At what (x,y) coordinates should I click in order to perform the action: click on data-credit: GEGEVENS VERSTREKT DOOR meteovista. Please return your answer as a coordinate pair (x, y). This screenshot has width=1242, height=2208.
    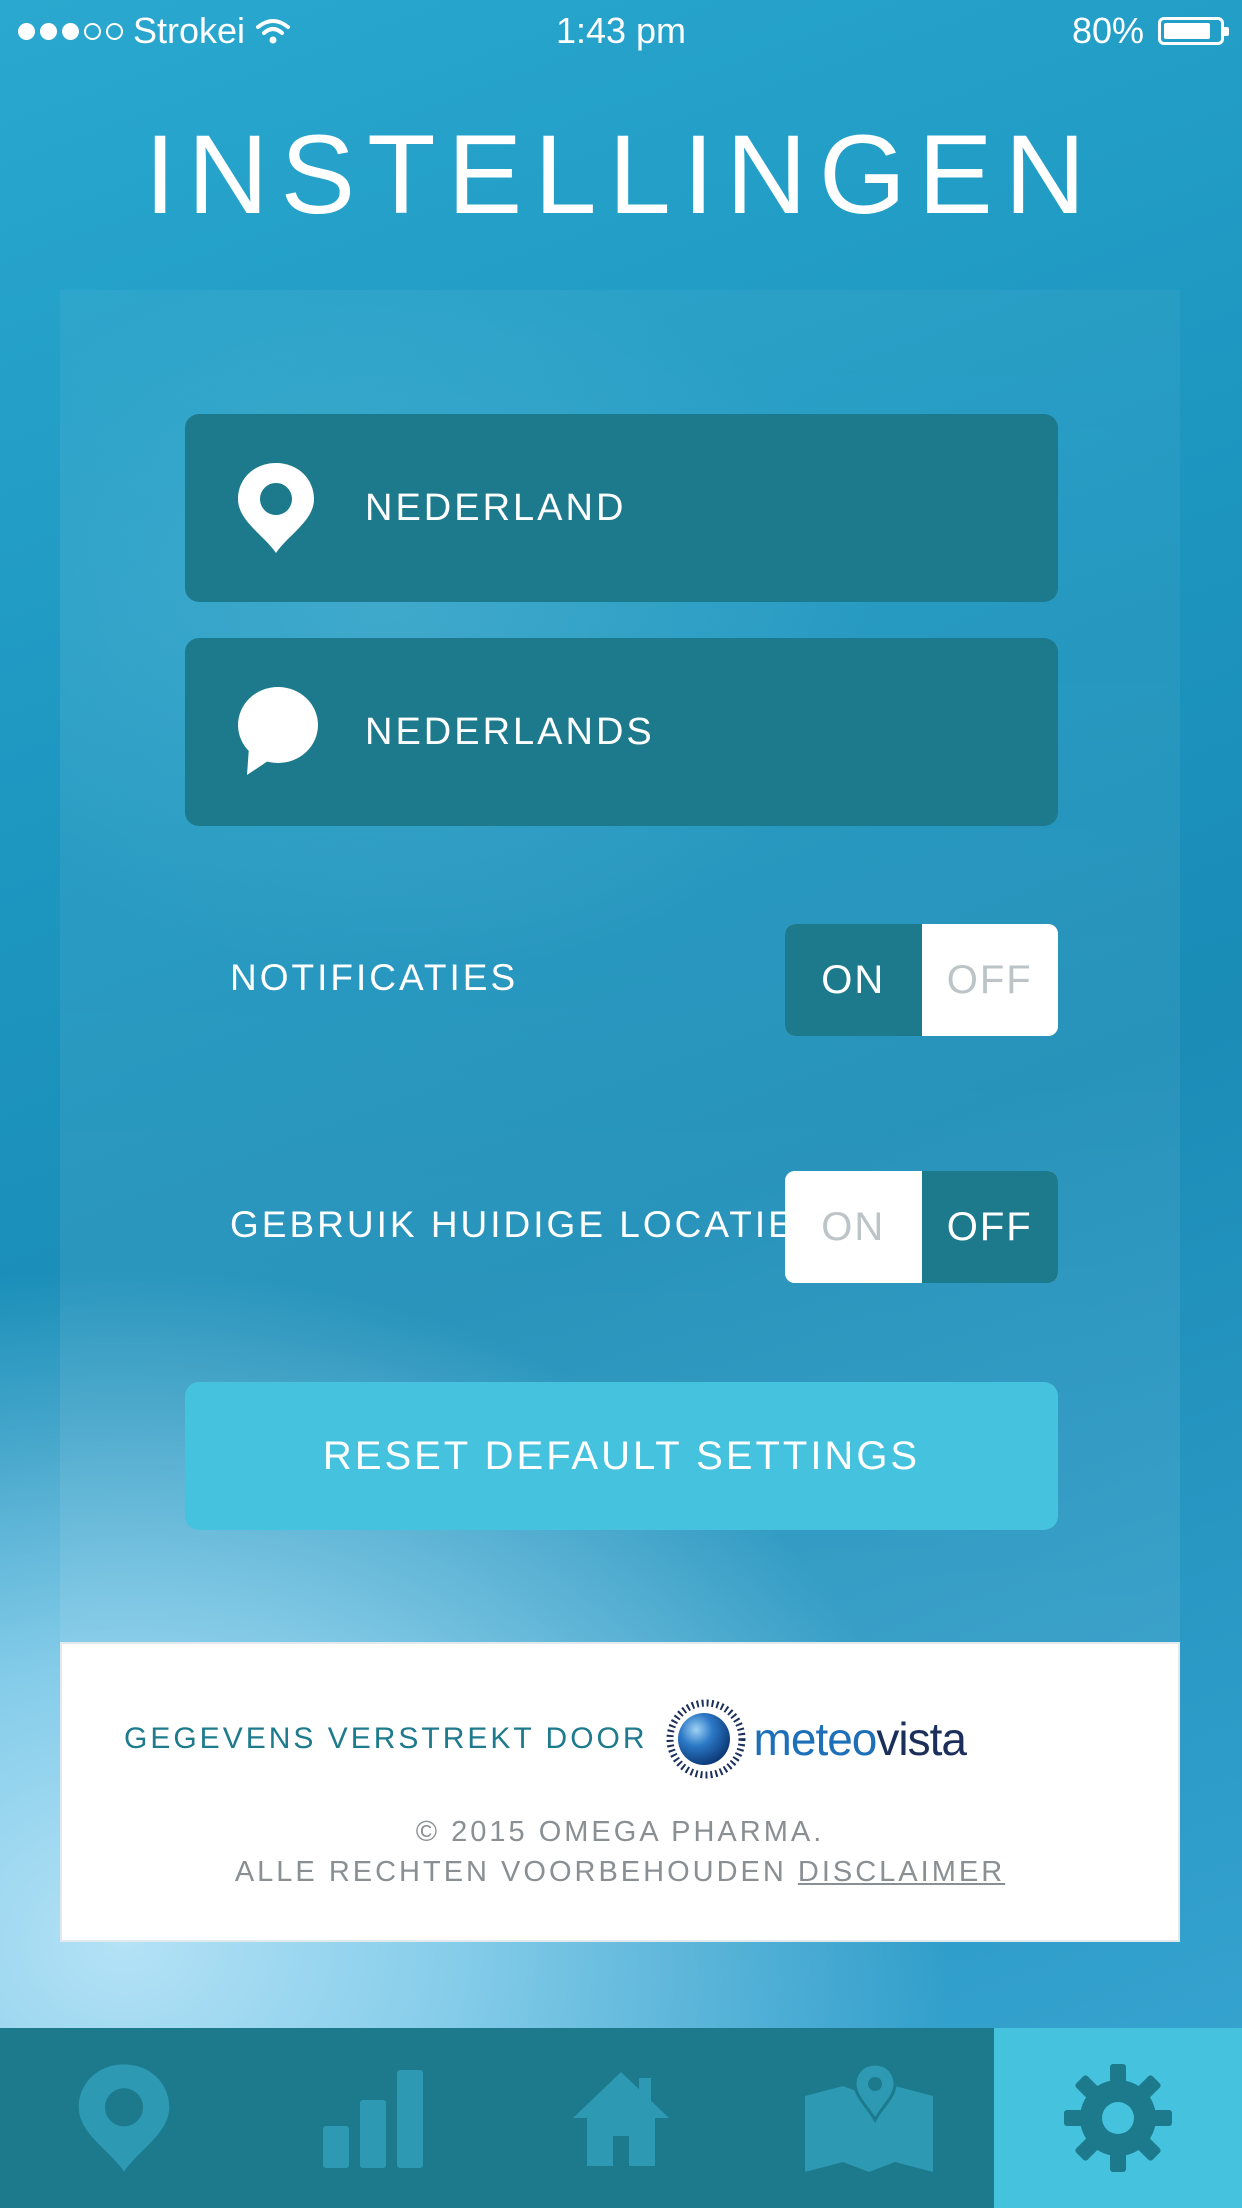
    Looking at the image, I should click on (545, 1739).